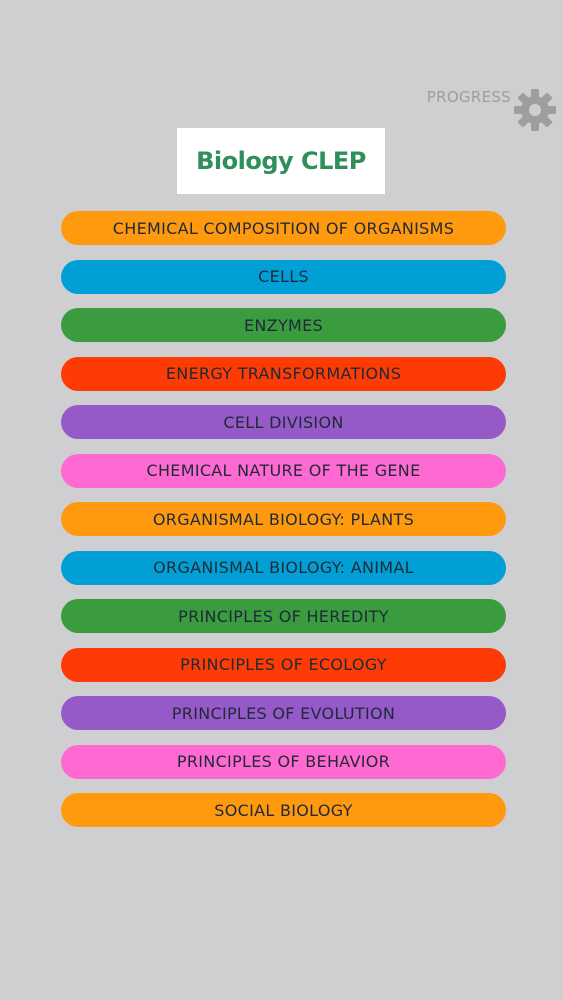  What do you see at coordinates (283, 422) in the screenshot?
I see `topic-button-cell-division: CELL DIVISION` at bounding box center [283, 422].